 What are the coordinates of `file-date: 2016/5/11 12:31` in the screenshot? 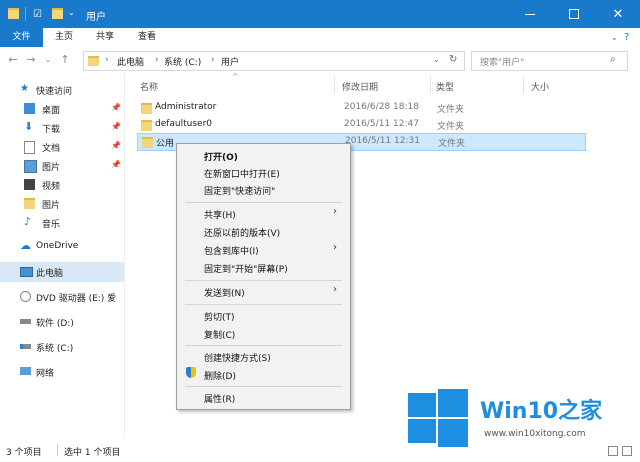 It's located at (382, 141).